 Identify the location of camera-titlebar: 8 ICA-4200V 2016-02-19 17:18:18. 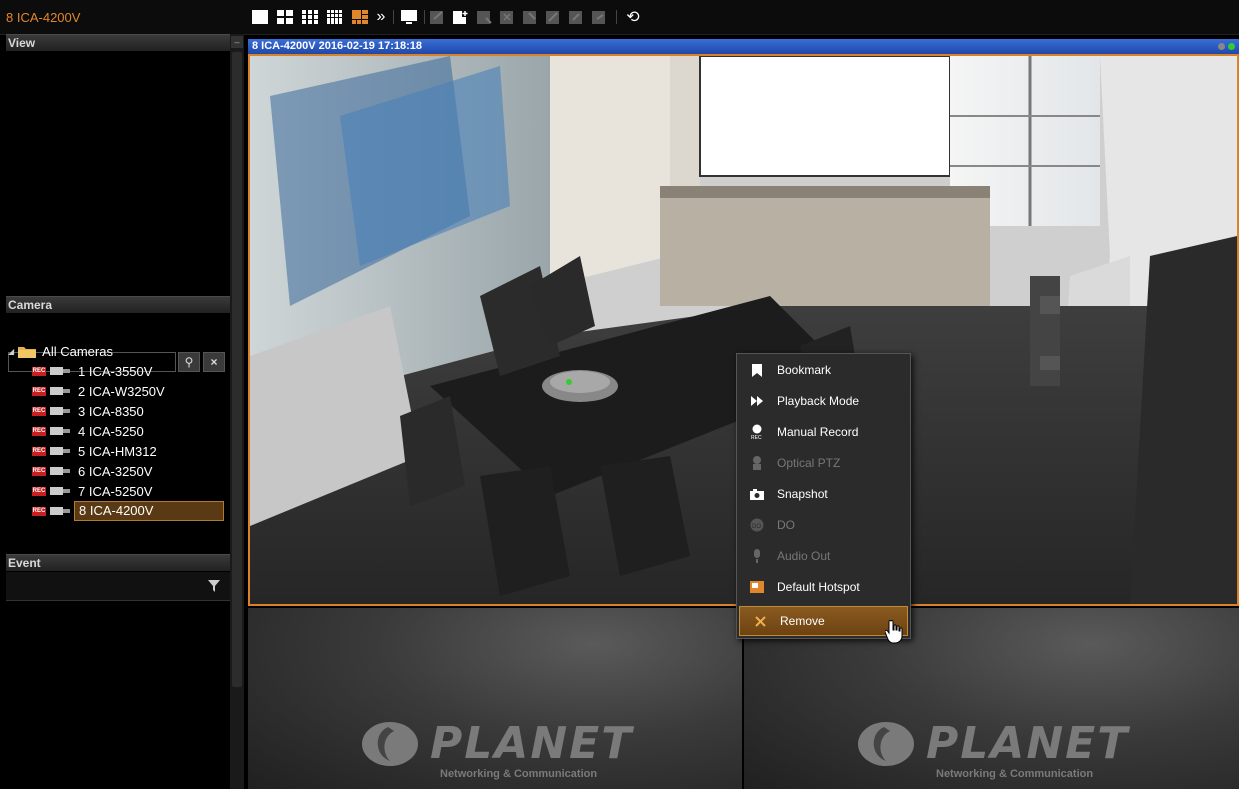
(743, 46).